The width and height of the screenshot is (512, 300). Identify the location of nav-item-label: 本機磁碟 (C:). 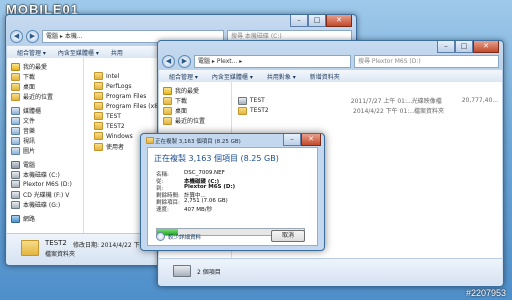
(41, 175).